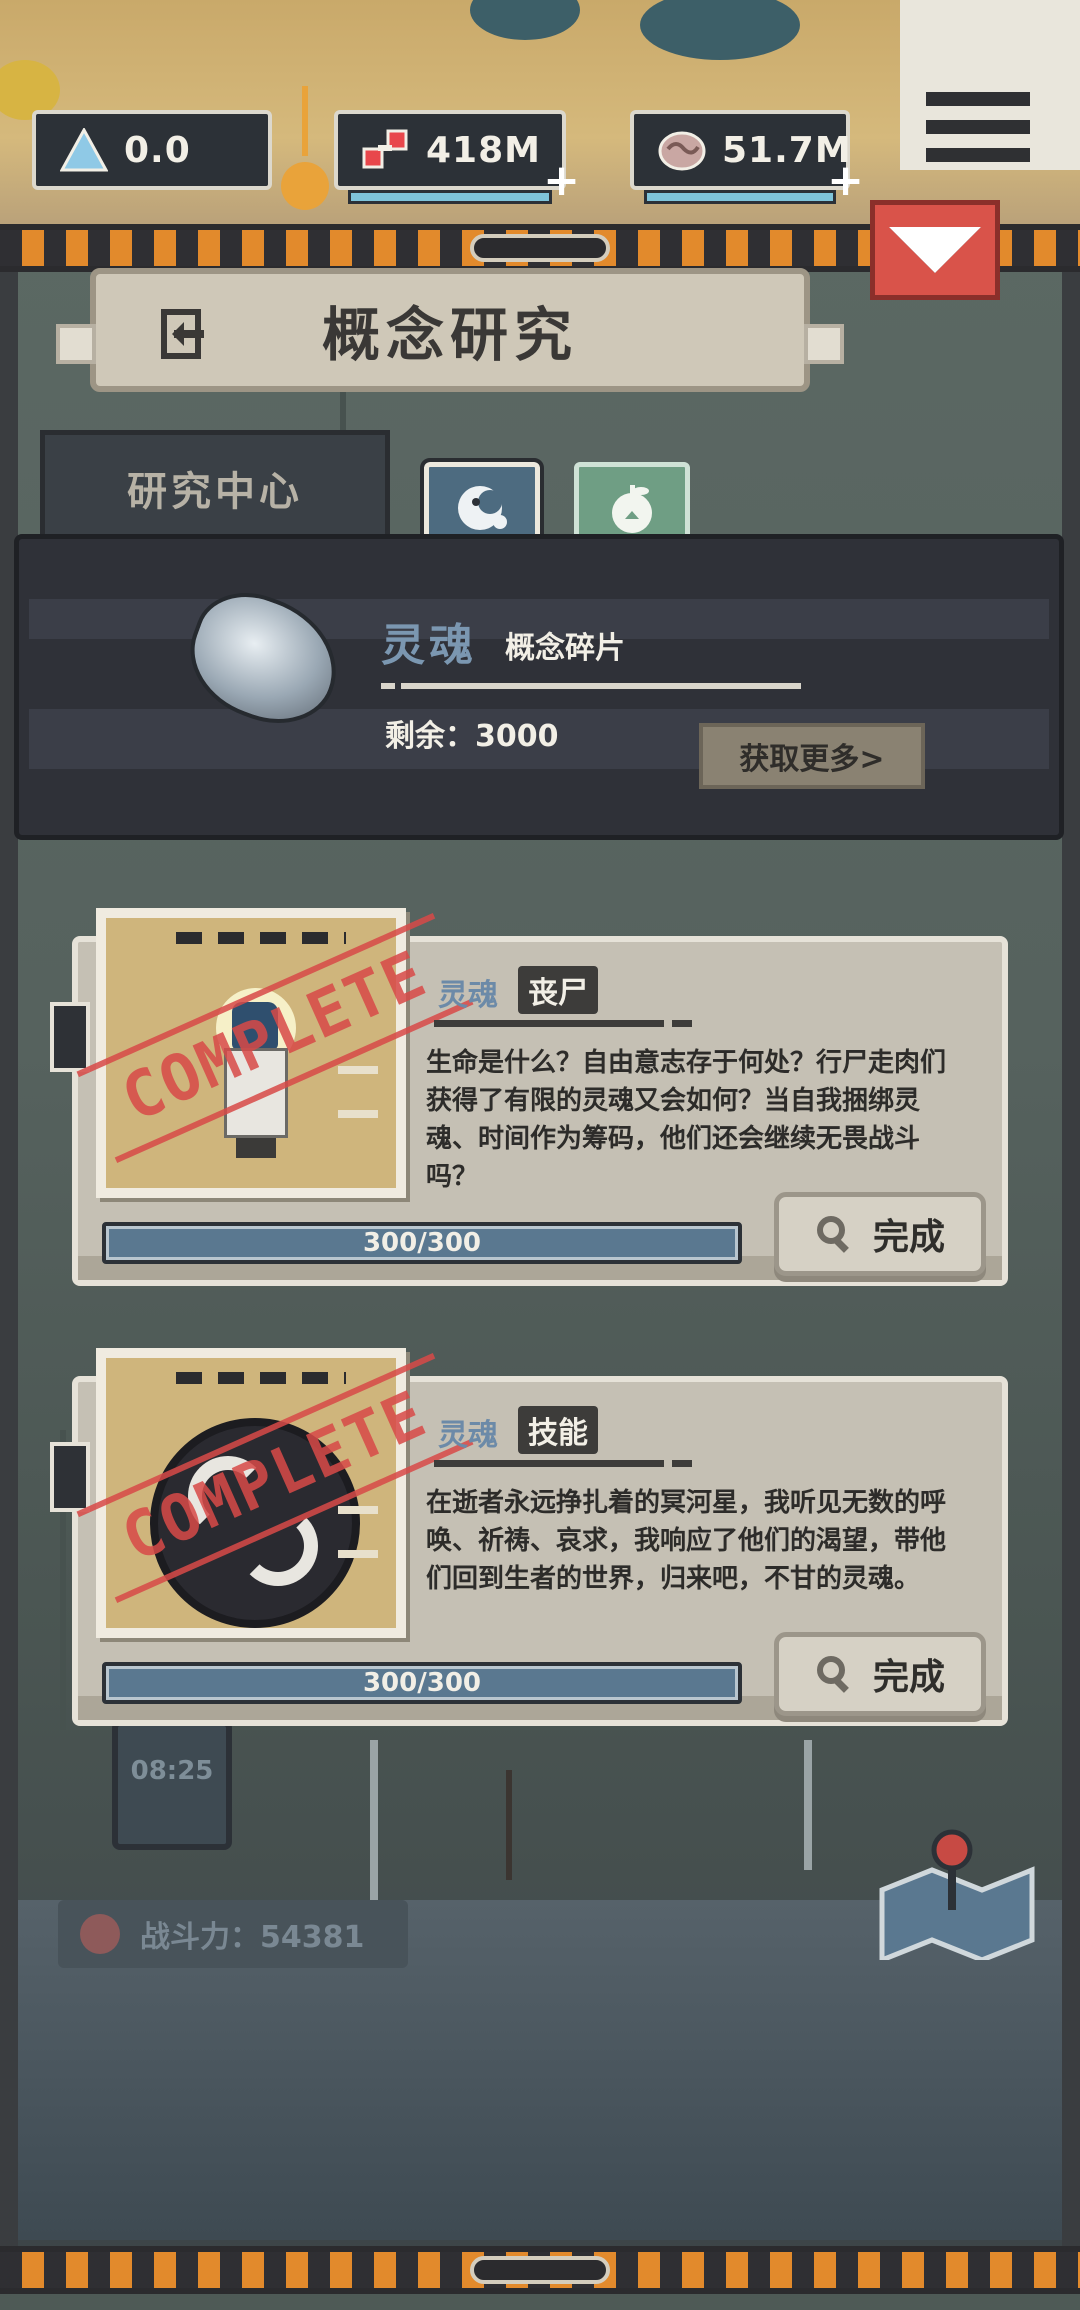  I want to click on chevron-down-icon, so click(935, 250).